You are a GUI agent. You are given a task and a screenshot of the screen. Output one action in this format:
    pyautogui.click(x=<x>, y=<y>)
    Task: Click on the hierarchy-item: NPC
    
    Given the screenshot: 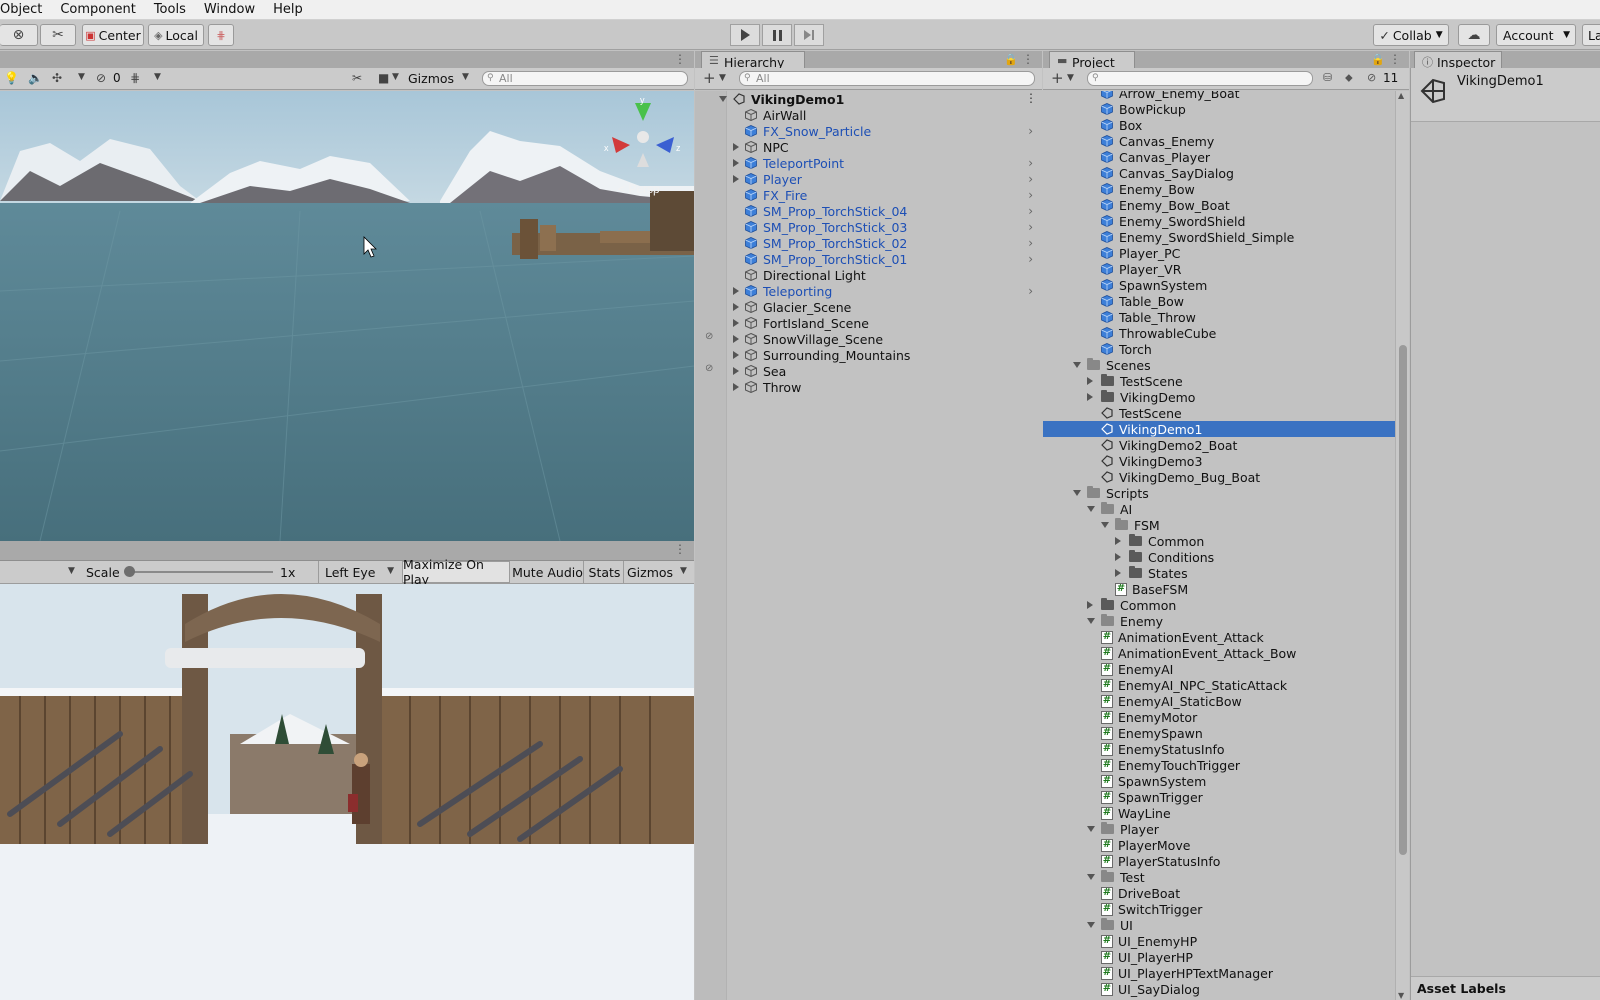 What is the action you would take?
    pyautogui.click(x=886, y=147)
    